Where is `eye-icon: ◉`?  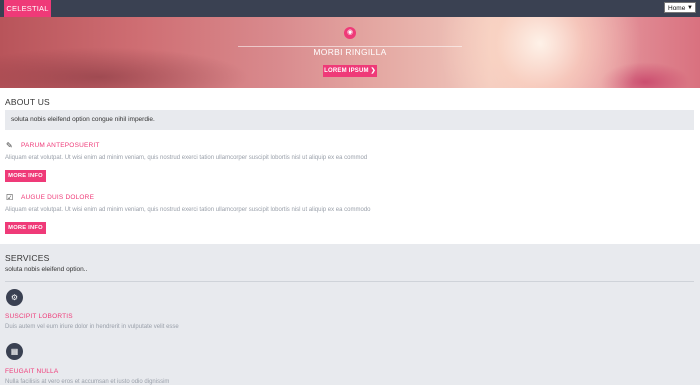
eye-icon: ◉ is located at coordinates (350, 33).